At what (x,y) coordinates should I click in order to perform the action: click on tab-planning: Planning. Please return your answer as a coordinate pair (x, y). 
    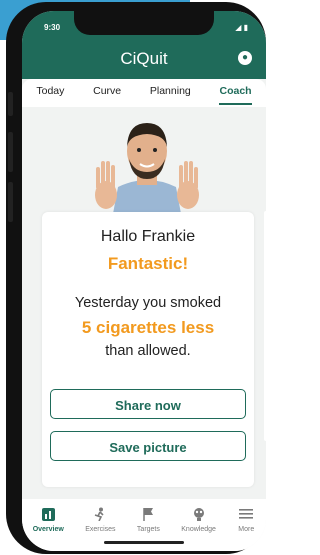
    Looking at the image, I should click on (170, 93).